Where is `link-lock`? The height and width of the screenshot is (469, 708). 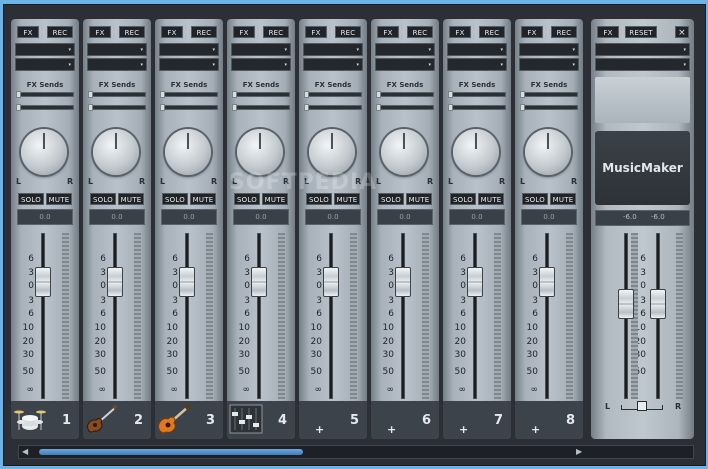
link-lock is located at coordinates (642, 407).